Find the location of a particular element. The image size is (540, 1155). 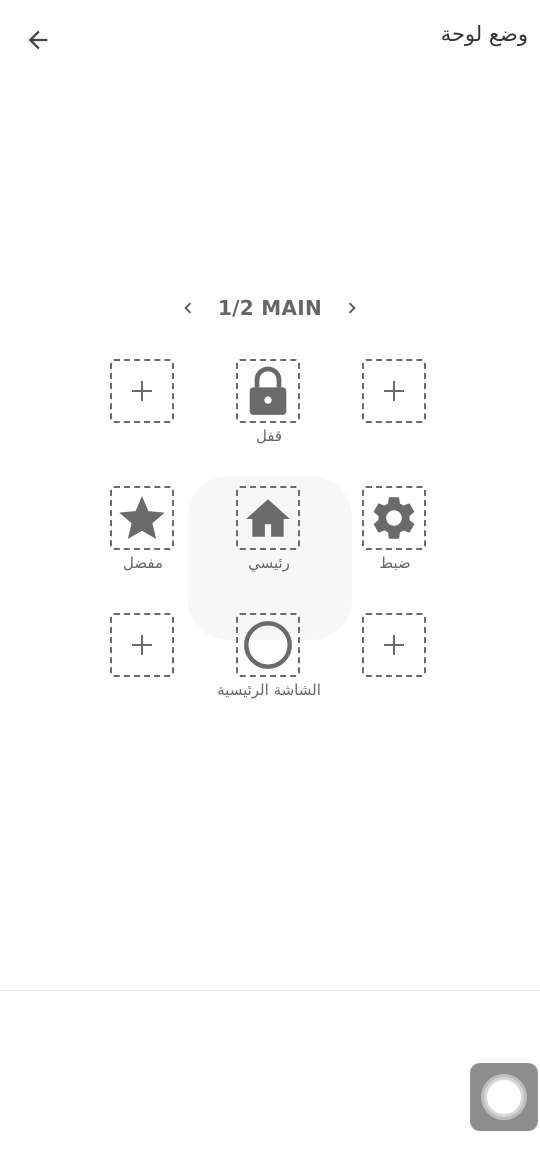

arrow-left-icon is located at coordinates (38, 40).